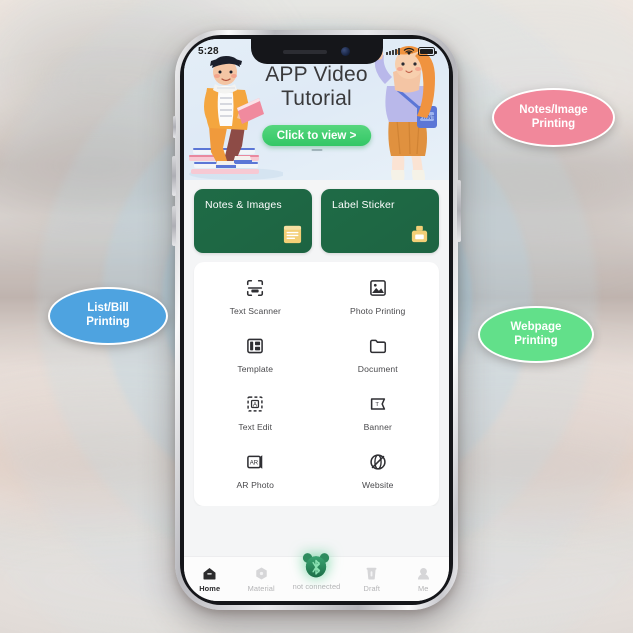 The width and height of the screenshot is (633, 633). What do you see at coordinates (261, 588) in the screenshot?
I see `tab-label: Material` at bounding box center [261, 588].